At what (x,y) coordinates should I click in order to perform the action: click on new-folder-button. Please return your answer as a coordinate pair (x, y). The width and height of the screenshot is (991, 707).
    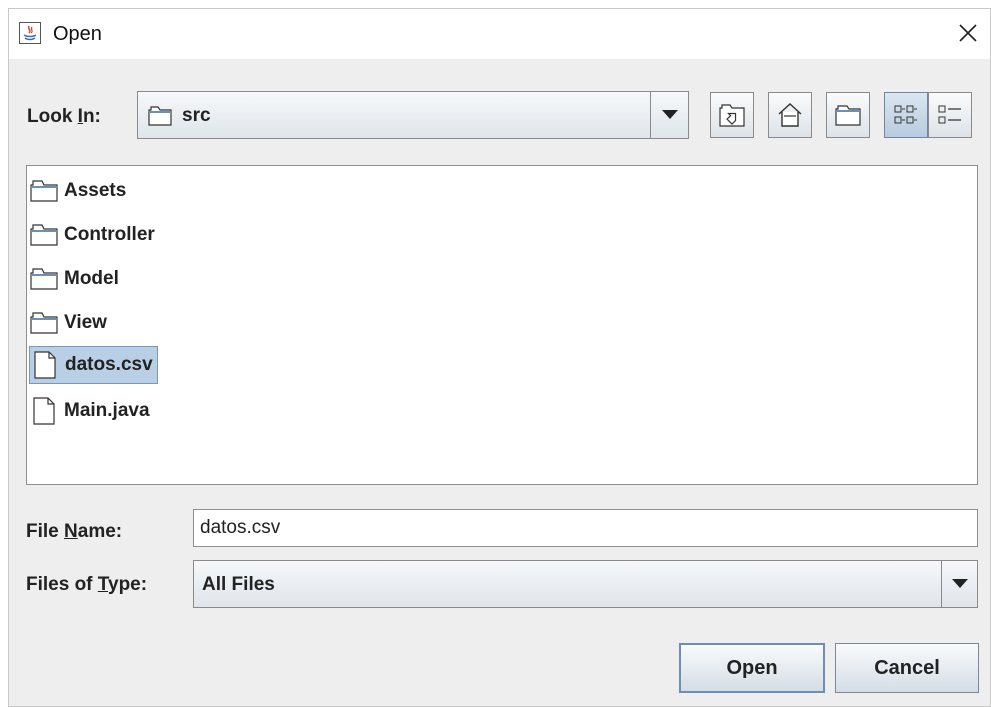
    Looking at the image, I should click on (848, 115).